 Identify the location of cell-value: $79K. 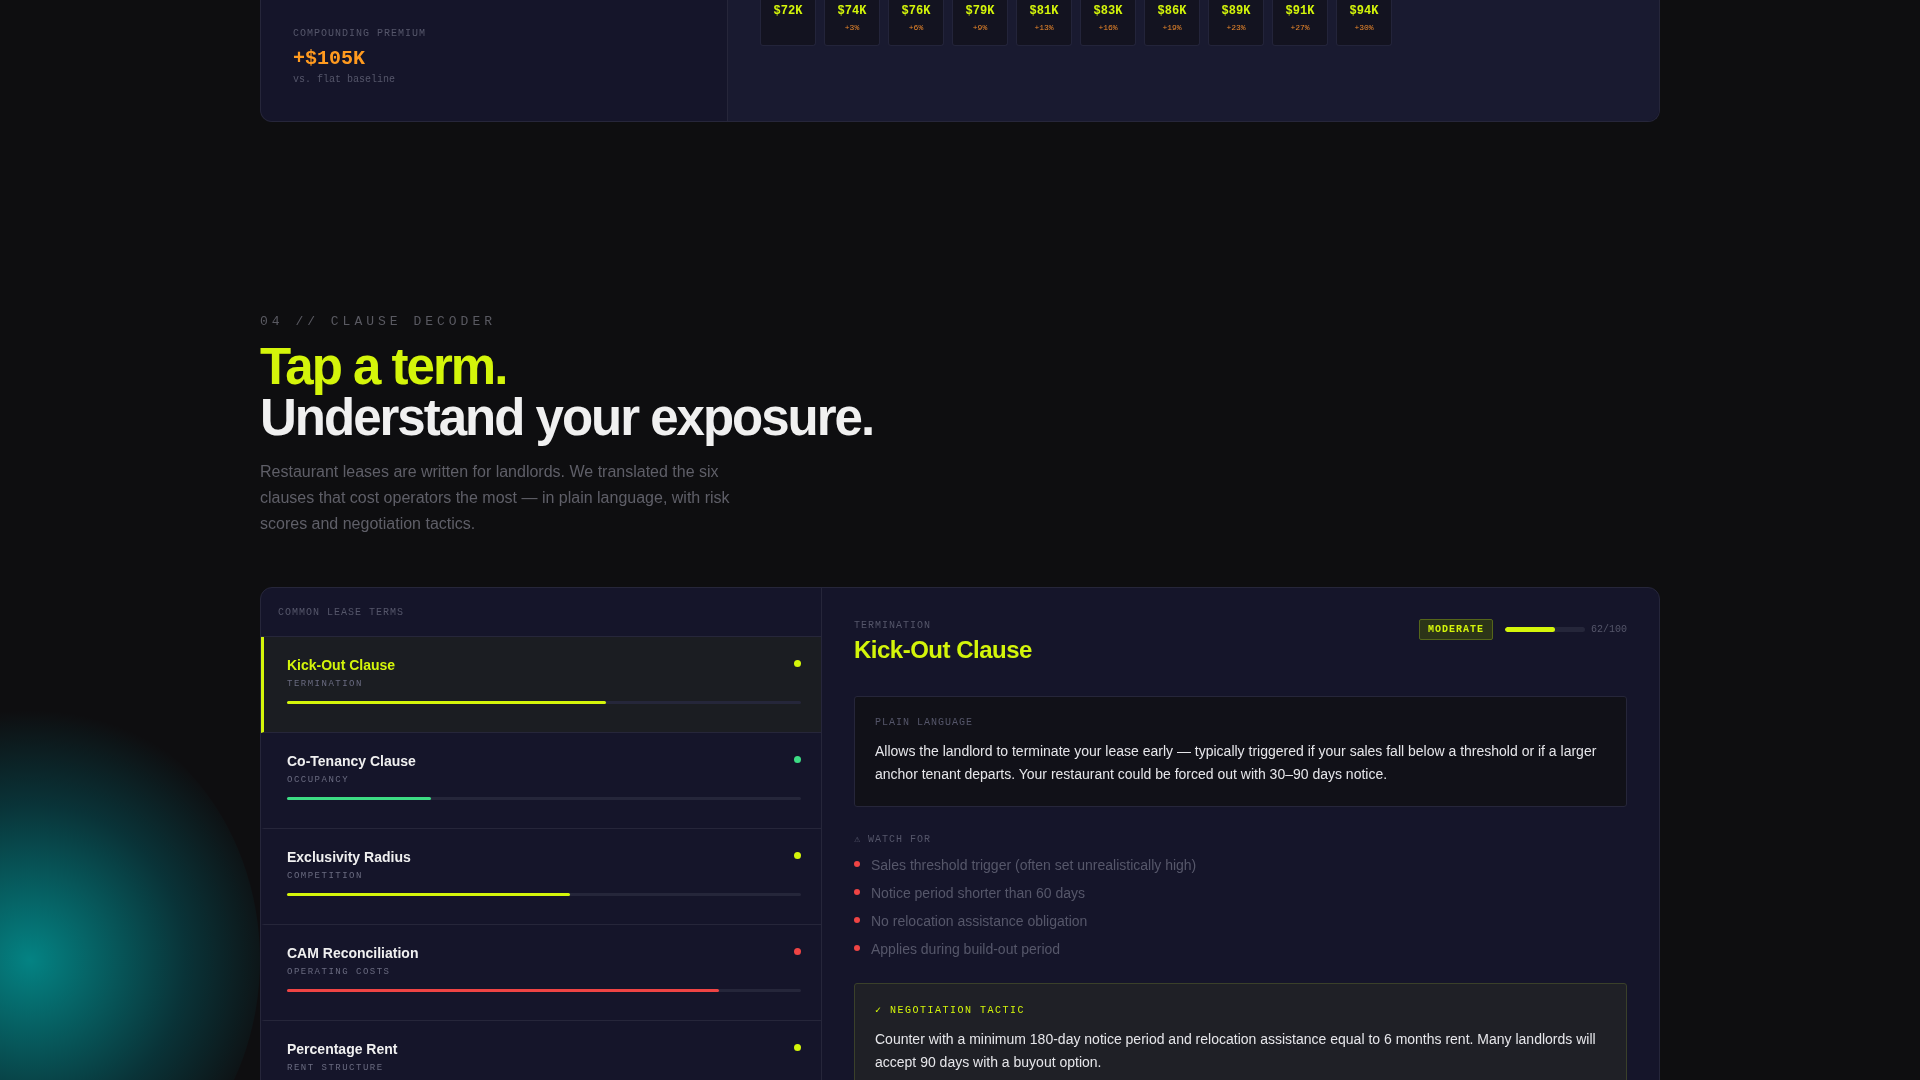
(980, 11).